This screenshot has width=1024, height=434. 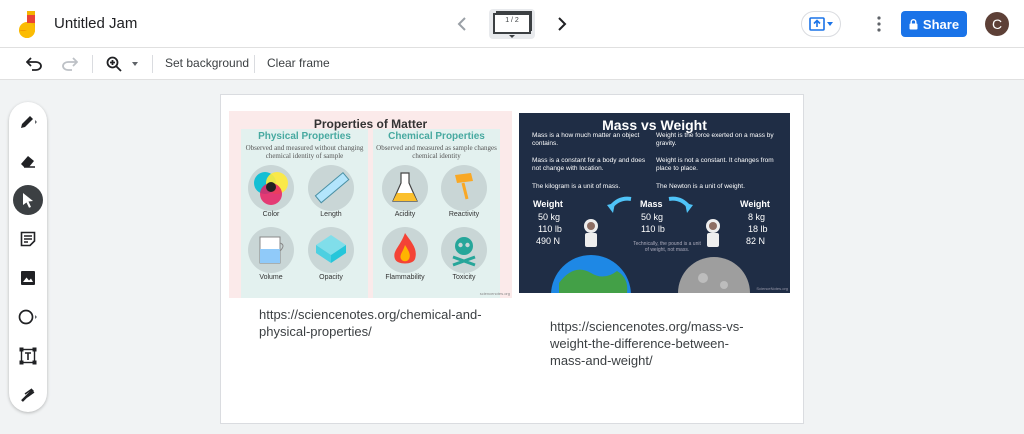 What do you see at coordinates (464, 250) in the screenshot?
I see `toxicity-illustration` at bounding box center [464, 250].